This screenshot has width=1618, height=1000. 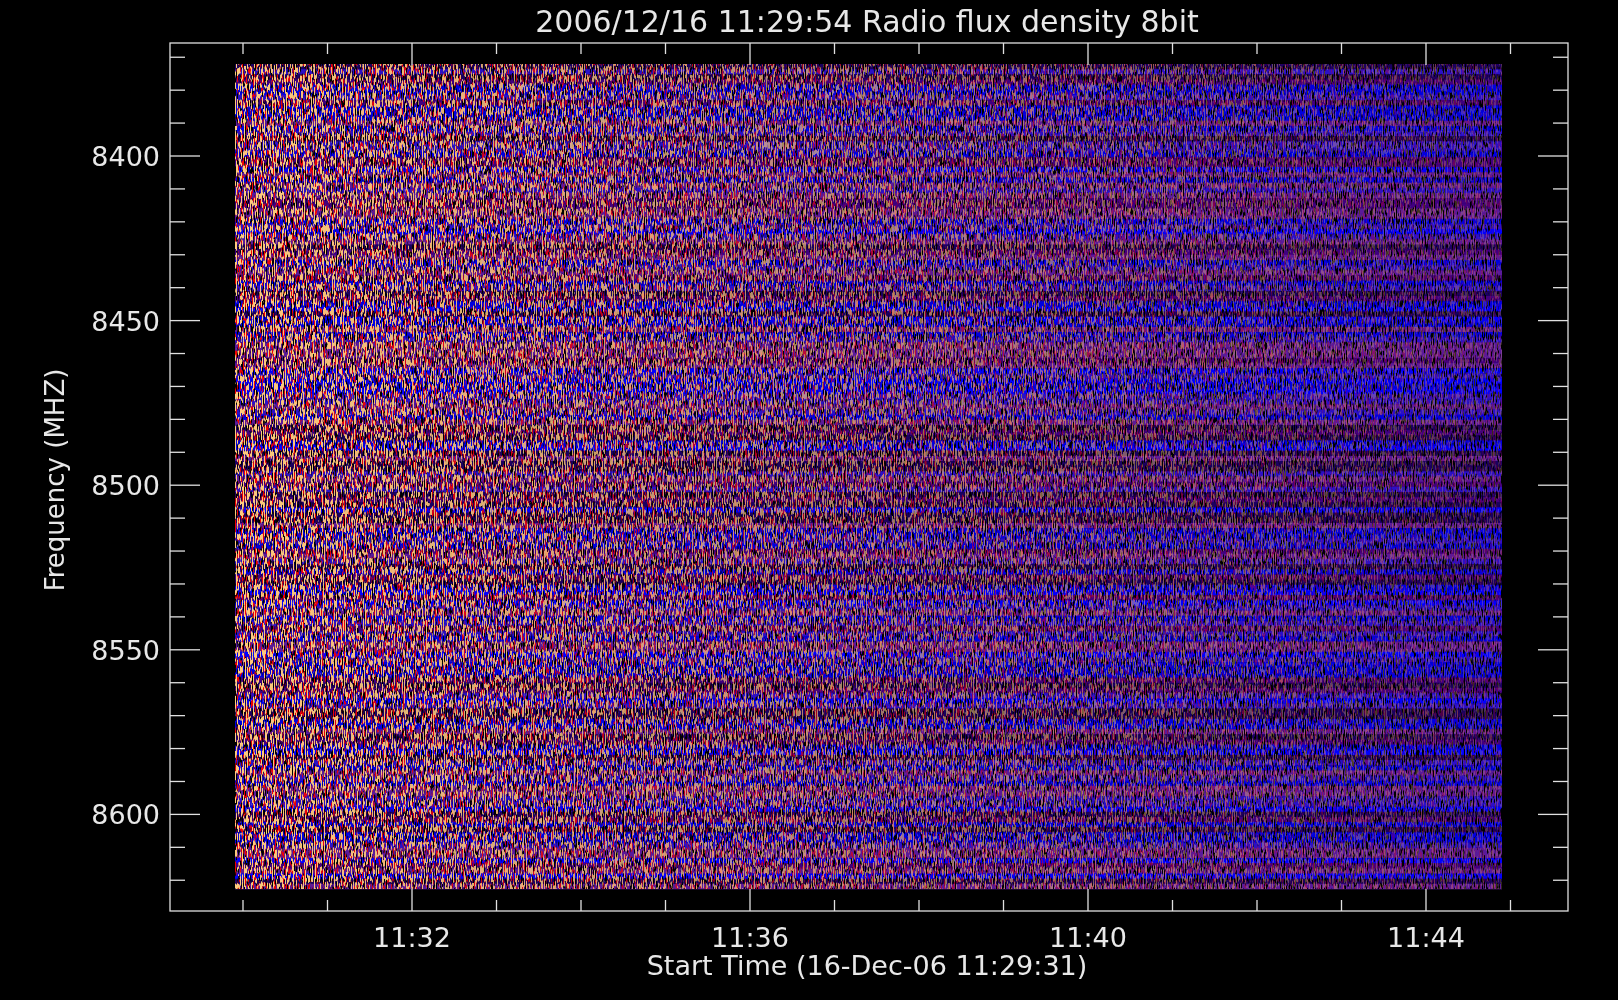 What do you see at coordinates (867, 21) in the screenshot?
I see `chart-title: 2006/12/16 11:29:54 Radio flux density 8bit` at bounding box center [867, 21].